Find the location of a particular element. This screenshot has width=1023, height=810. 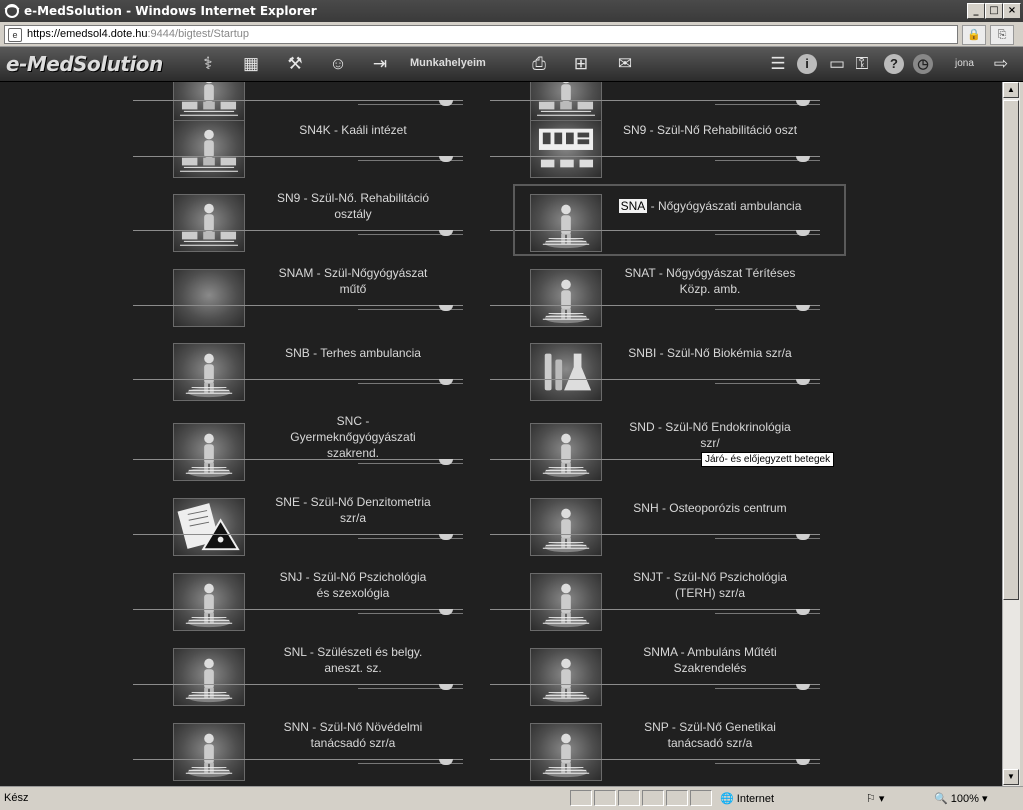

info-icon: i is located at coordinates (807, 64).